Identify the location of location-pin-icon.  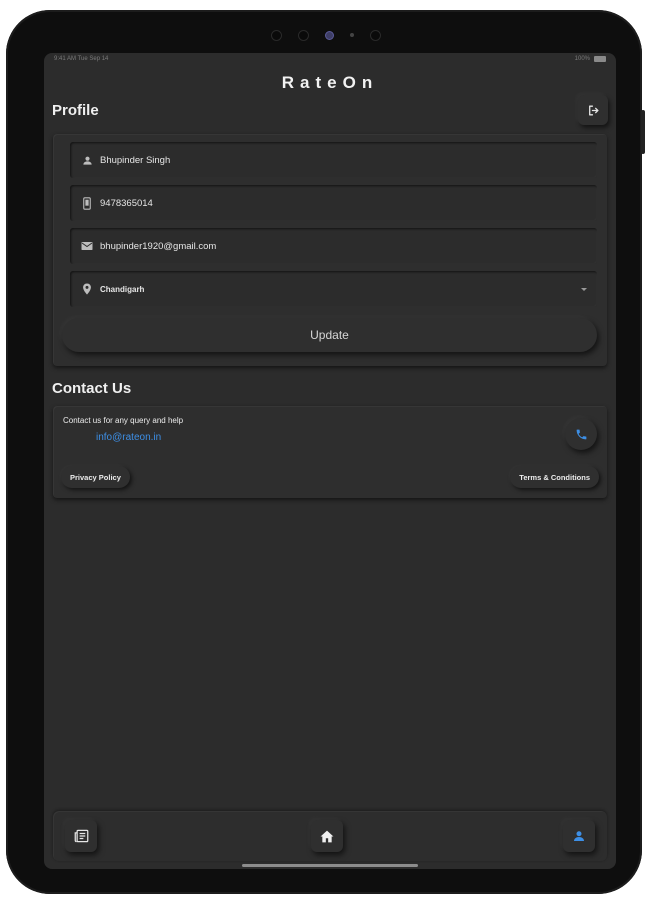
(87, 289).